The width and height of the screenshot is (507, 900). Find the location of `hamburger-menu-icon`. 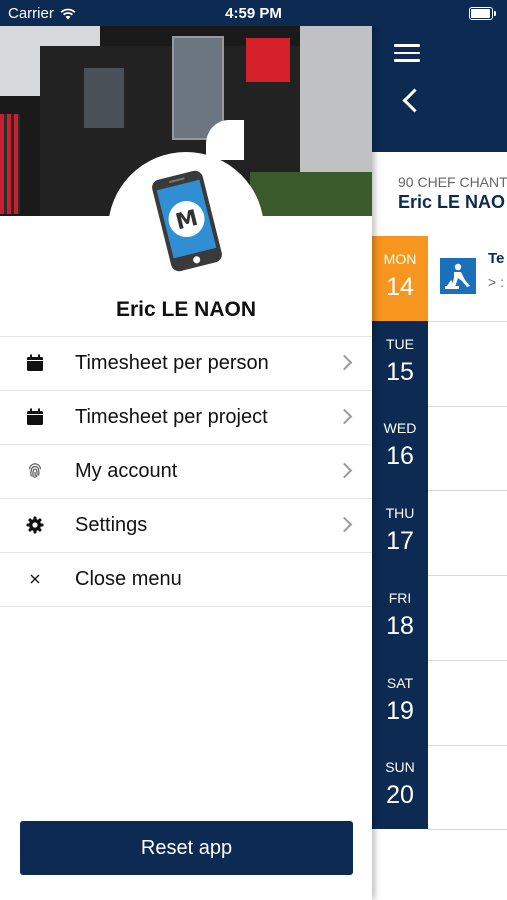

hamburger-menu-icon is located at coordinates (407, 55).